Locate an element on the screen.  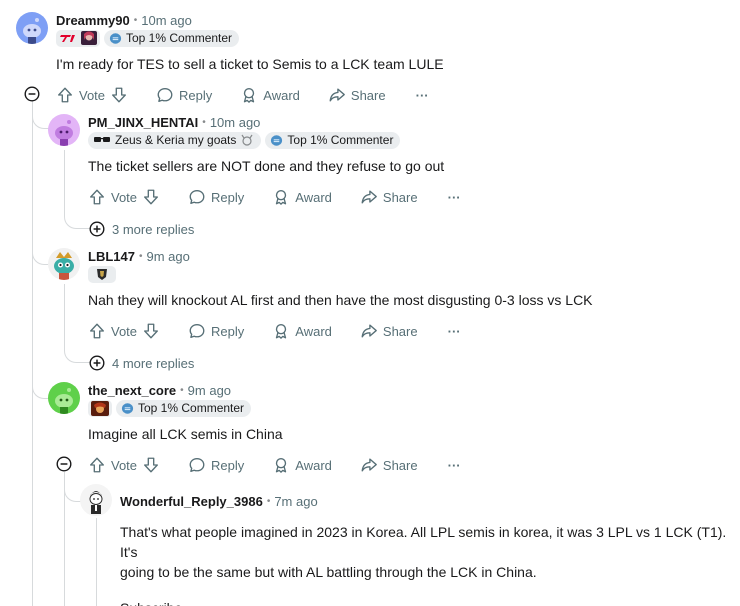
expand-icon is located at coordinates (97, 229).